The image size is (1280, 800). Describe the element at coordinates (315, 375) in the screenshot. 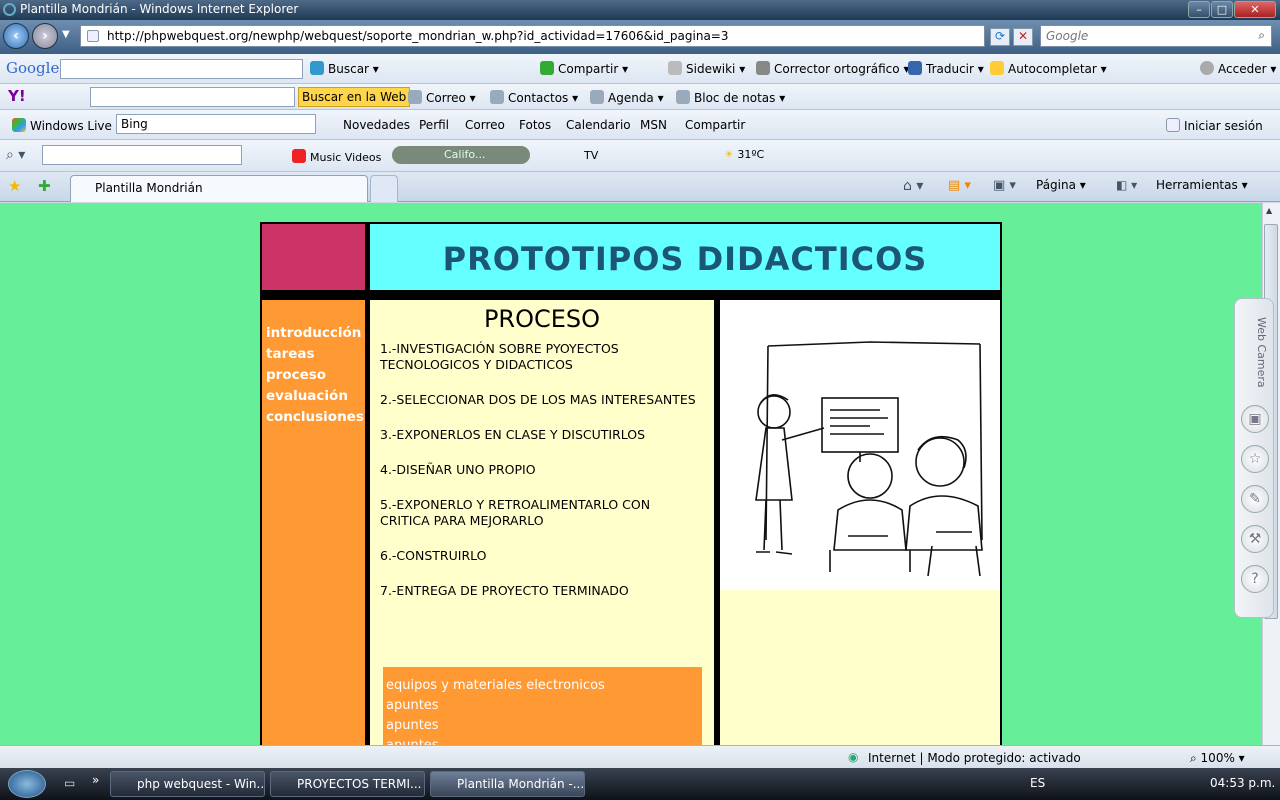

I see `menu-link-proceso: proceso` at that location.